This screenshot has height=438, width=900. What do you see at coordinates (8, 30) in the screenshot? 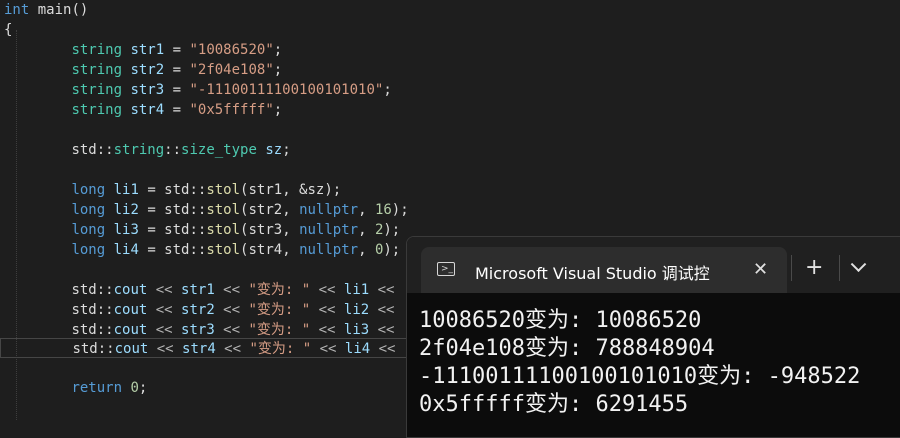
I see `code-line-2: {` at bounding box center [8, 30].